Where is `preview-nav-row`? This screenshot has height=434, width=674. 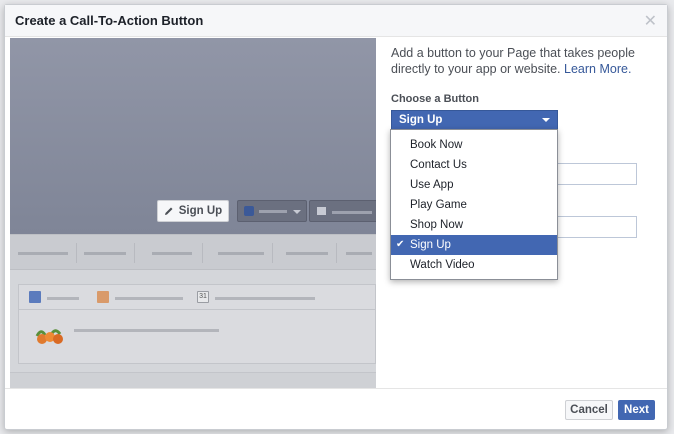 preview-nav-row is located at coordinates (193, 252).